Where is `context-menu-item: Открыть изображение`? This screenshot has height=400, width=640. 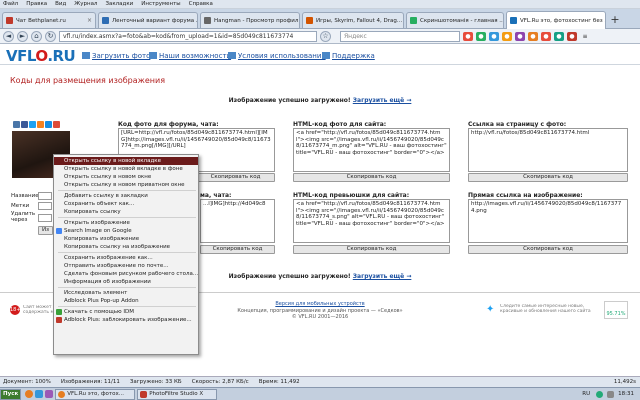 context-menu-item: Открыть изображение is located at coordinates (126, 223).